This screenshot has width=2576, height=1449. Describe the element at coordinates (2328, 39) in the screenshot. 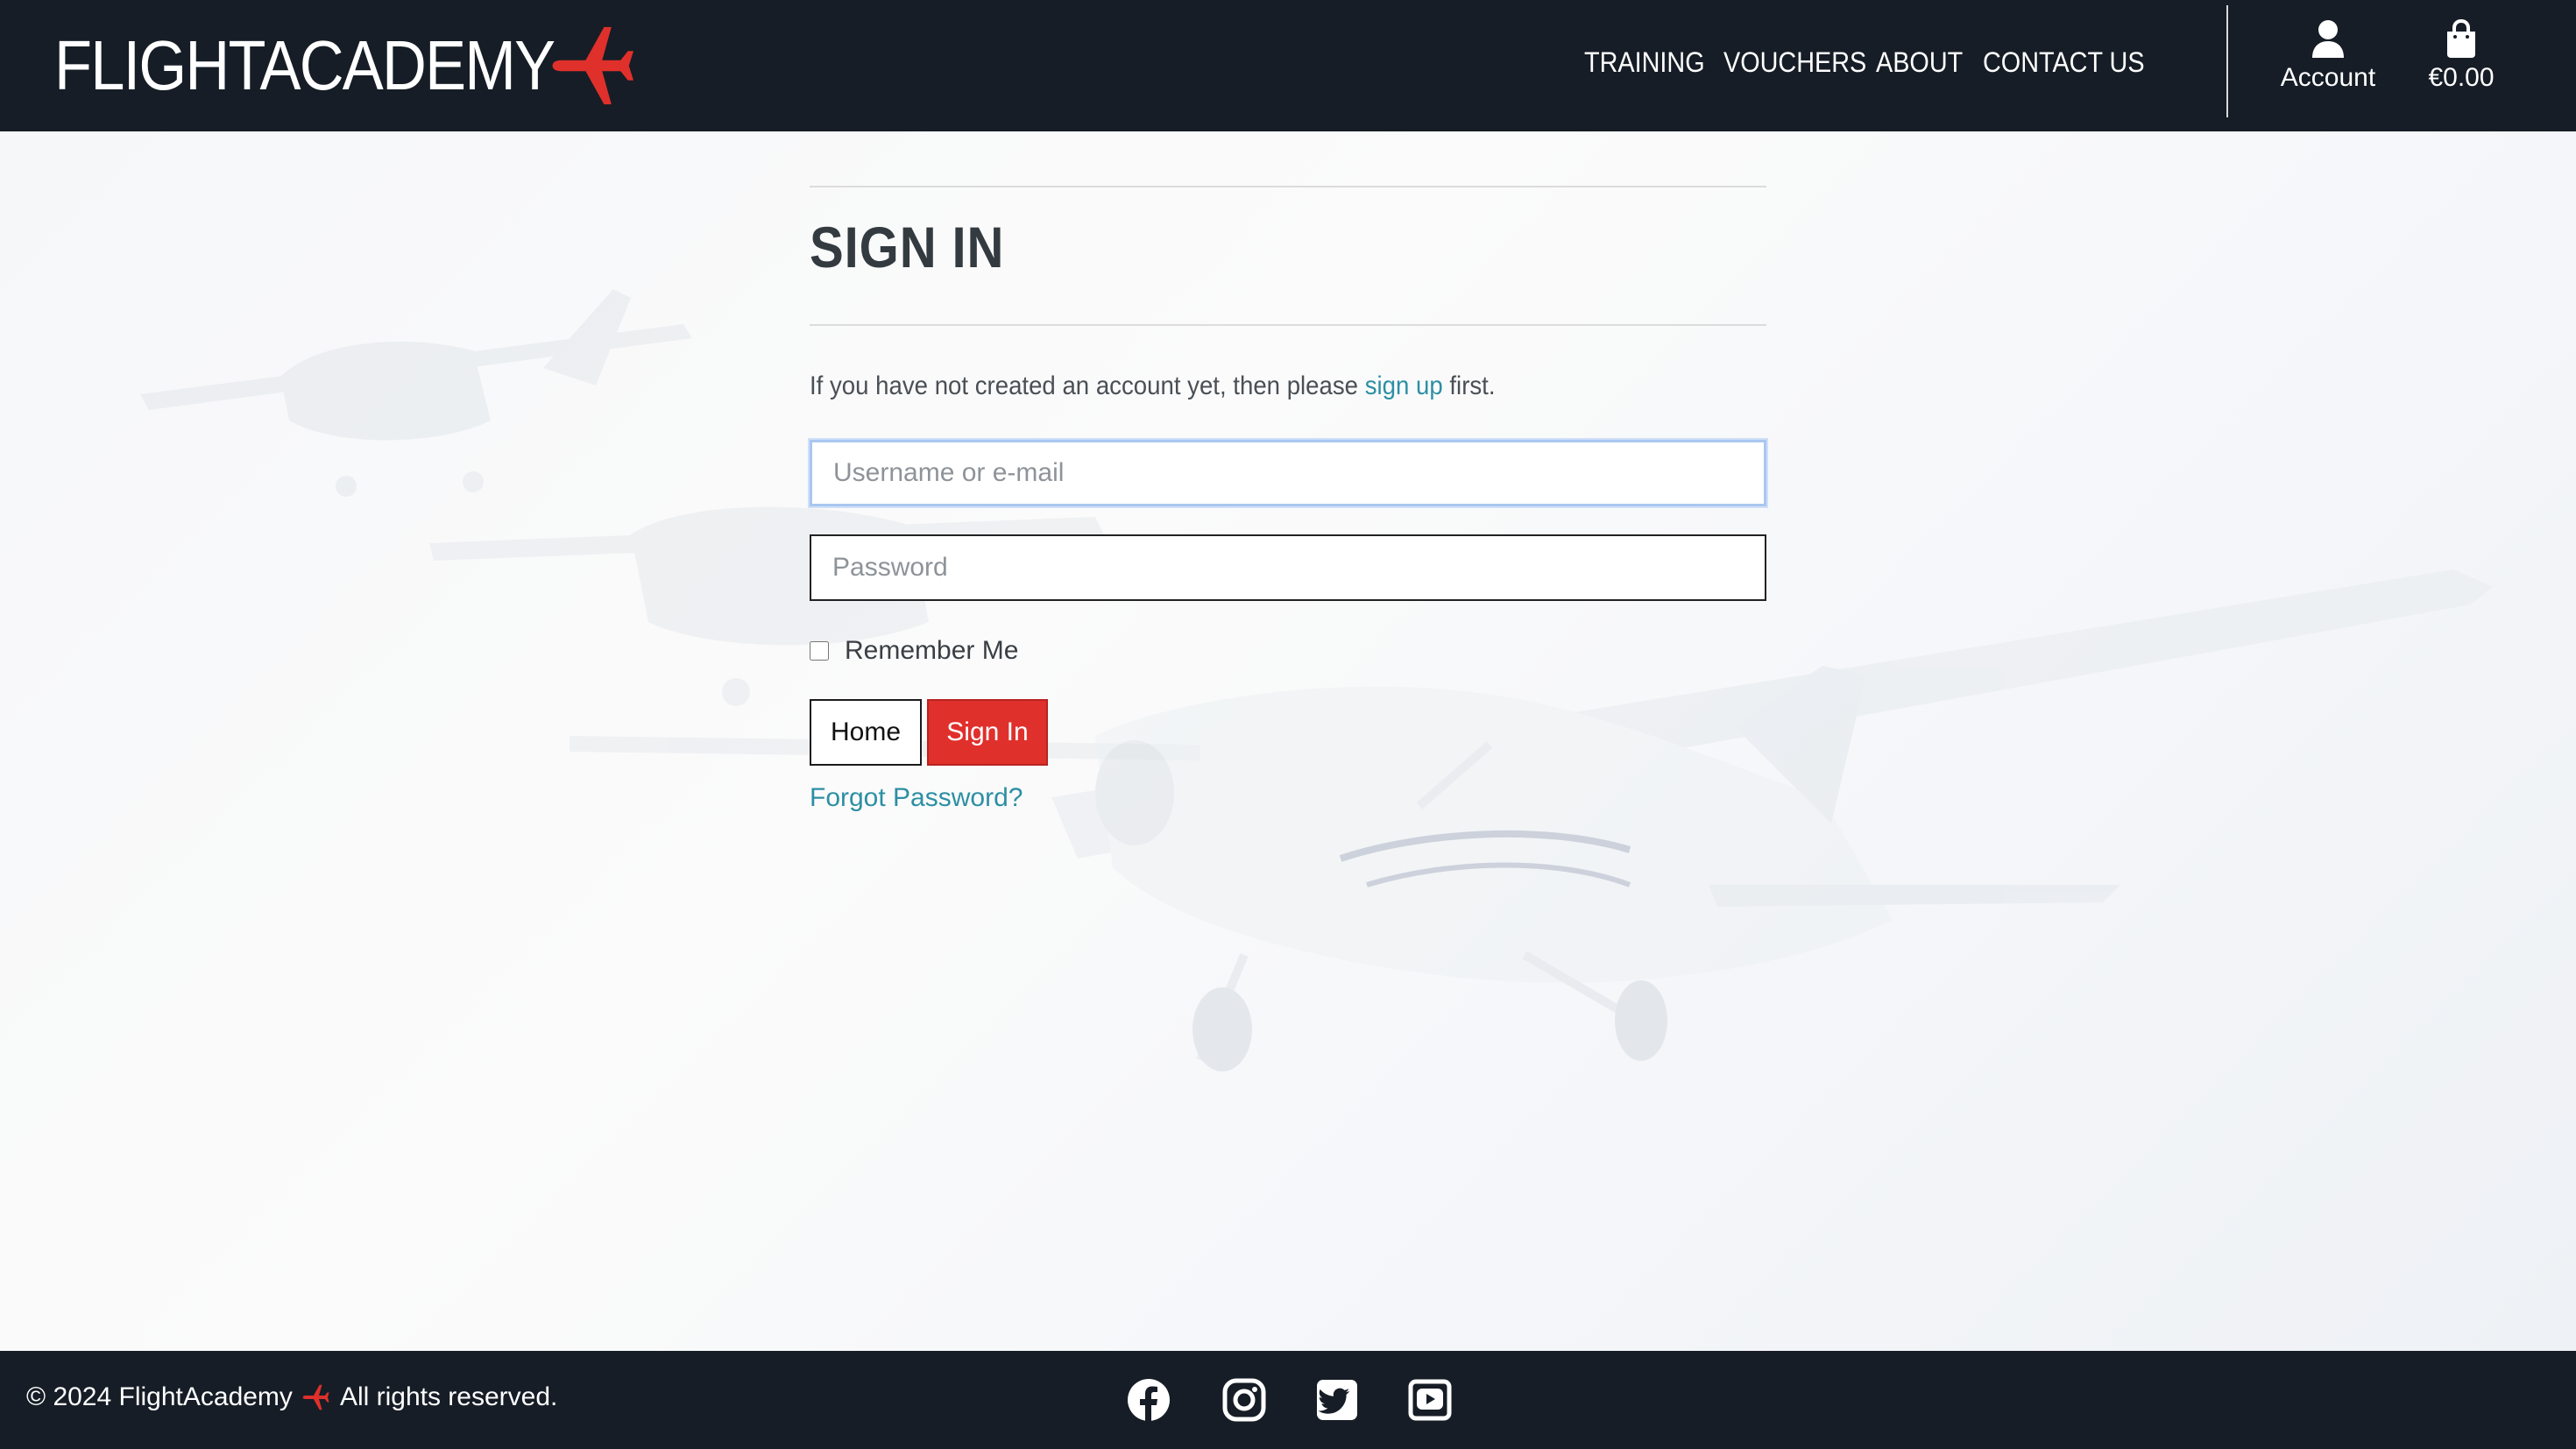

I see `user-icon` at that location.